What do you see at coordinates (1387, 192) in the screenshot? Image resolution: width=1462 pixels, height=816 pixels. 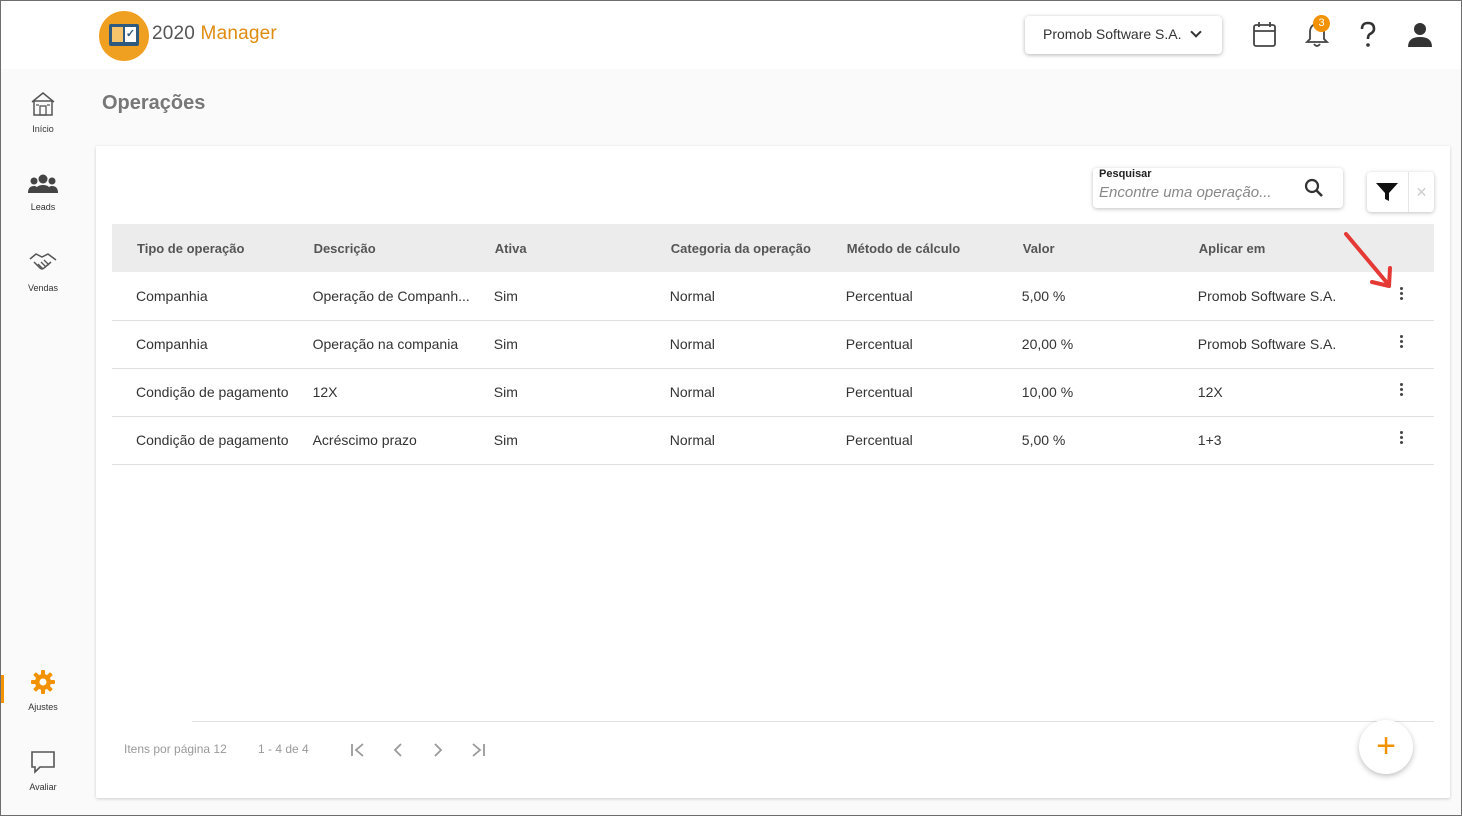 I see `filter-icon` at bounding box center [1387, 192].